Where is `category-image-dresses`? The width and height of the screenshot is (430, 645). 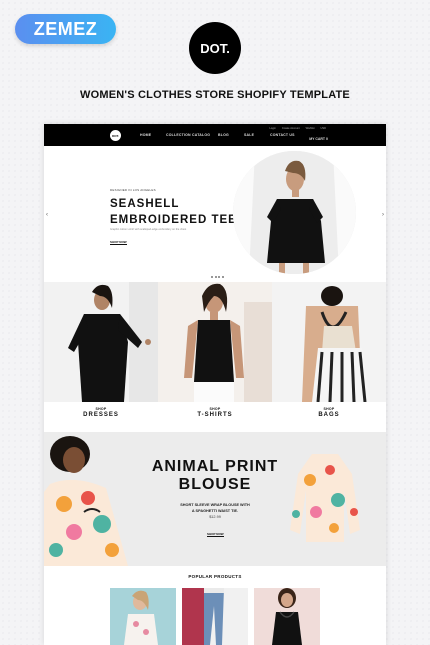
category-image-dresses is located at coordinates (101, 342).